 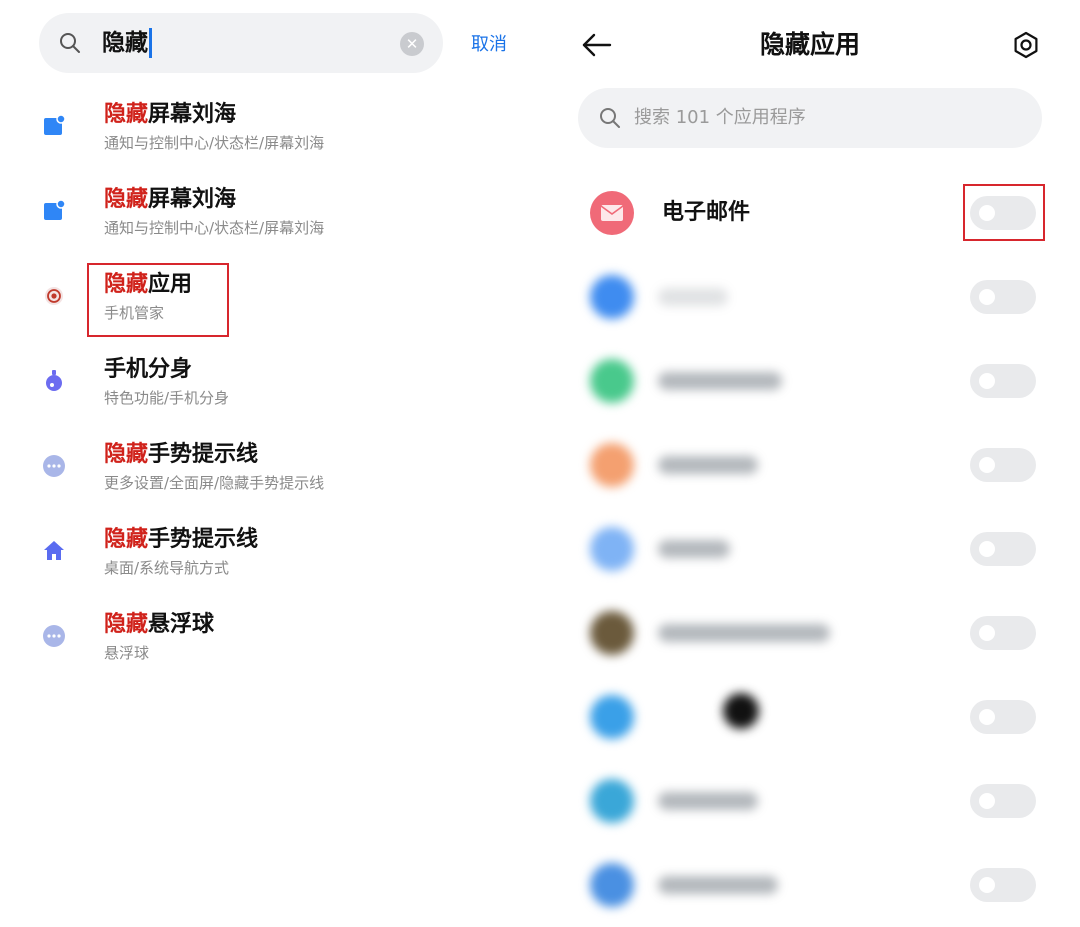 I want to click on result-path: 更多设置/全面屏/隐藏手势提示线, so click(x=214, y=483).